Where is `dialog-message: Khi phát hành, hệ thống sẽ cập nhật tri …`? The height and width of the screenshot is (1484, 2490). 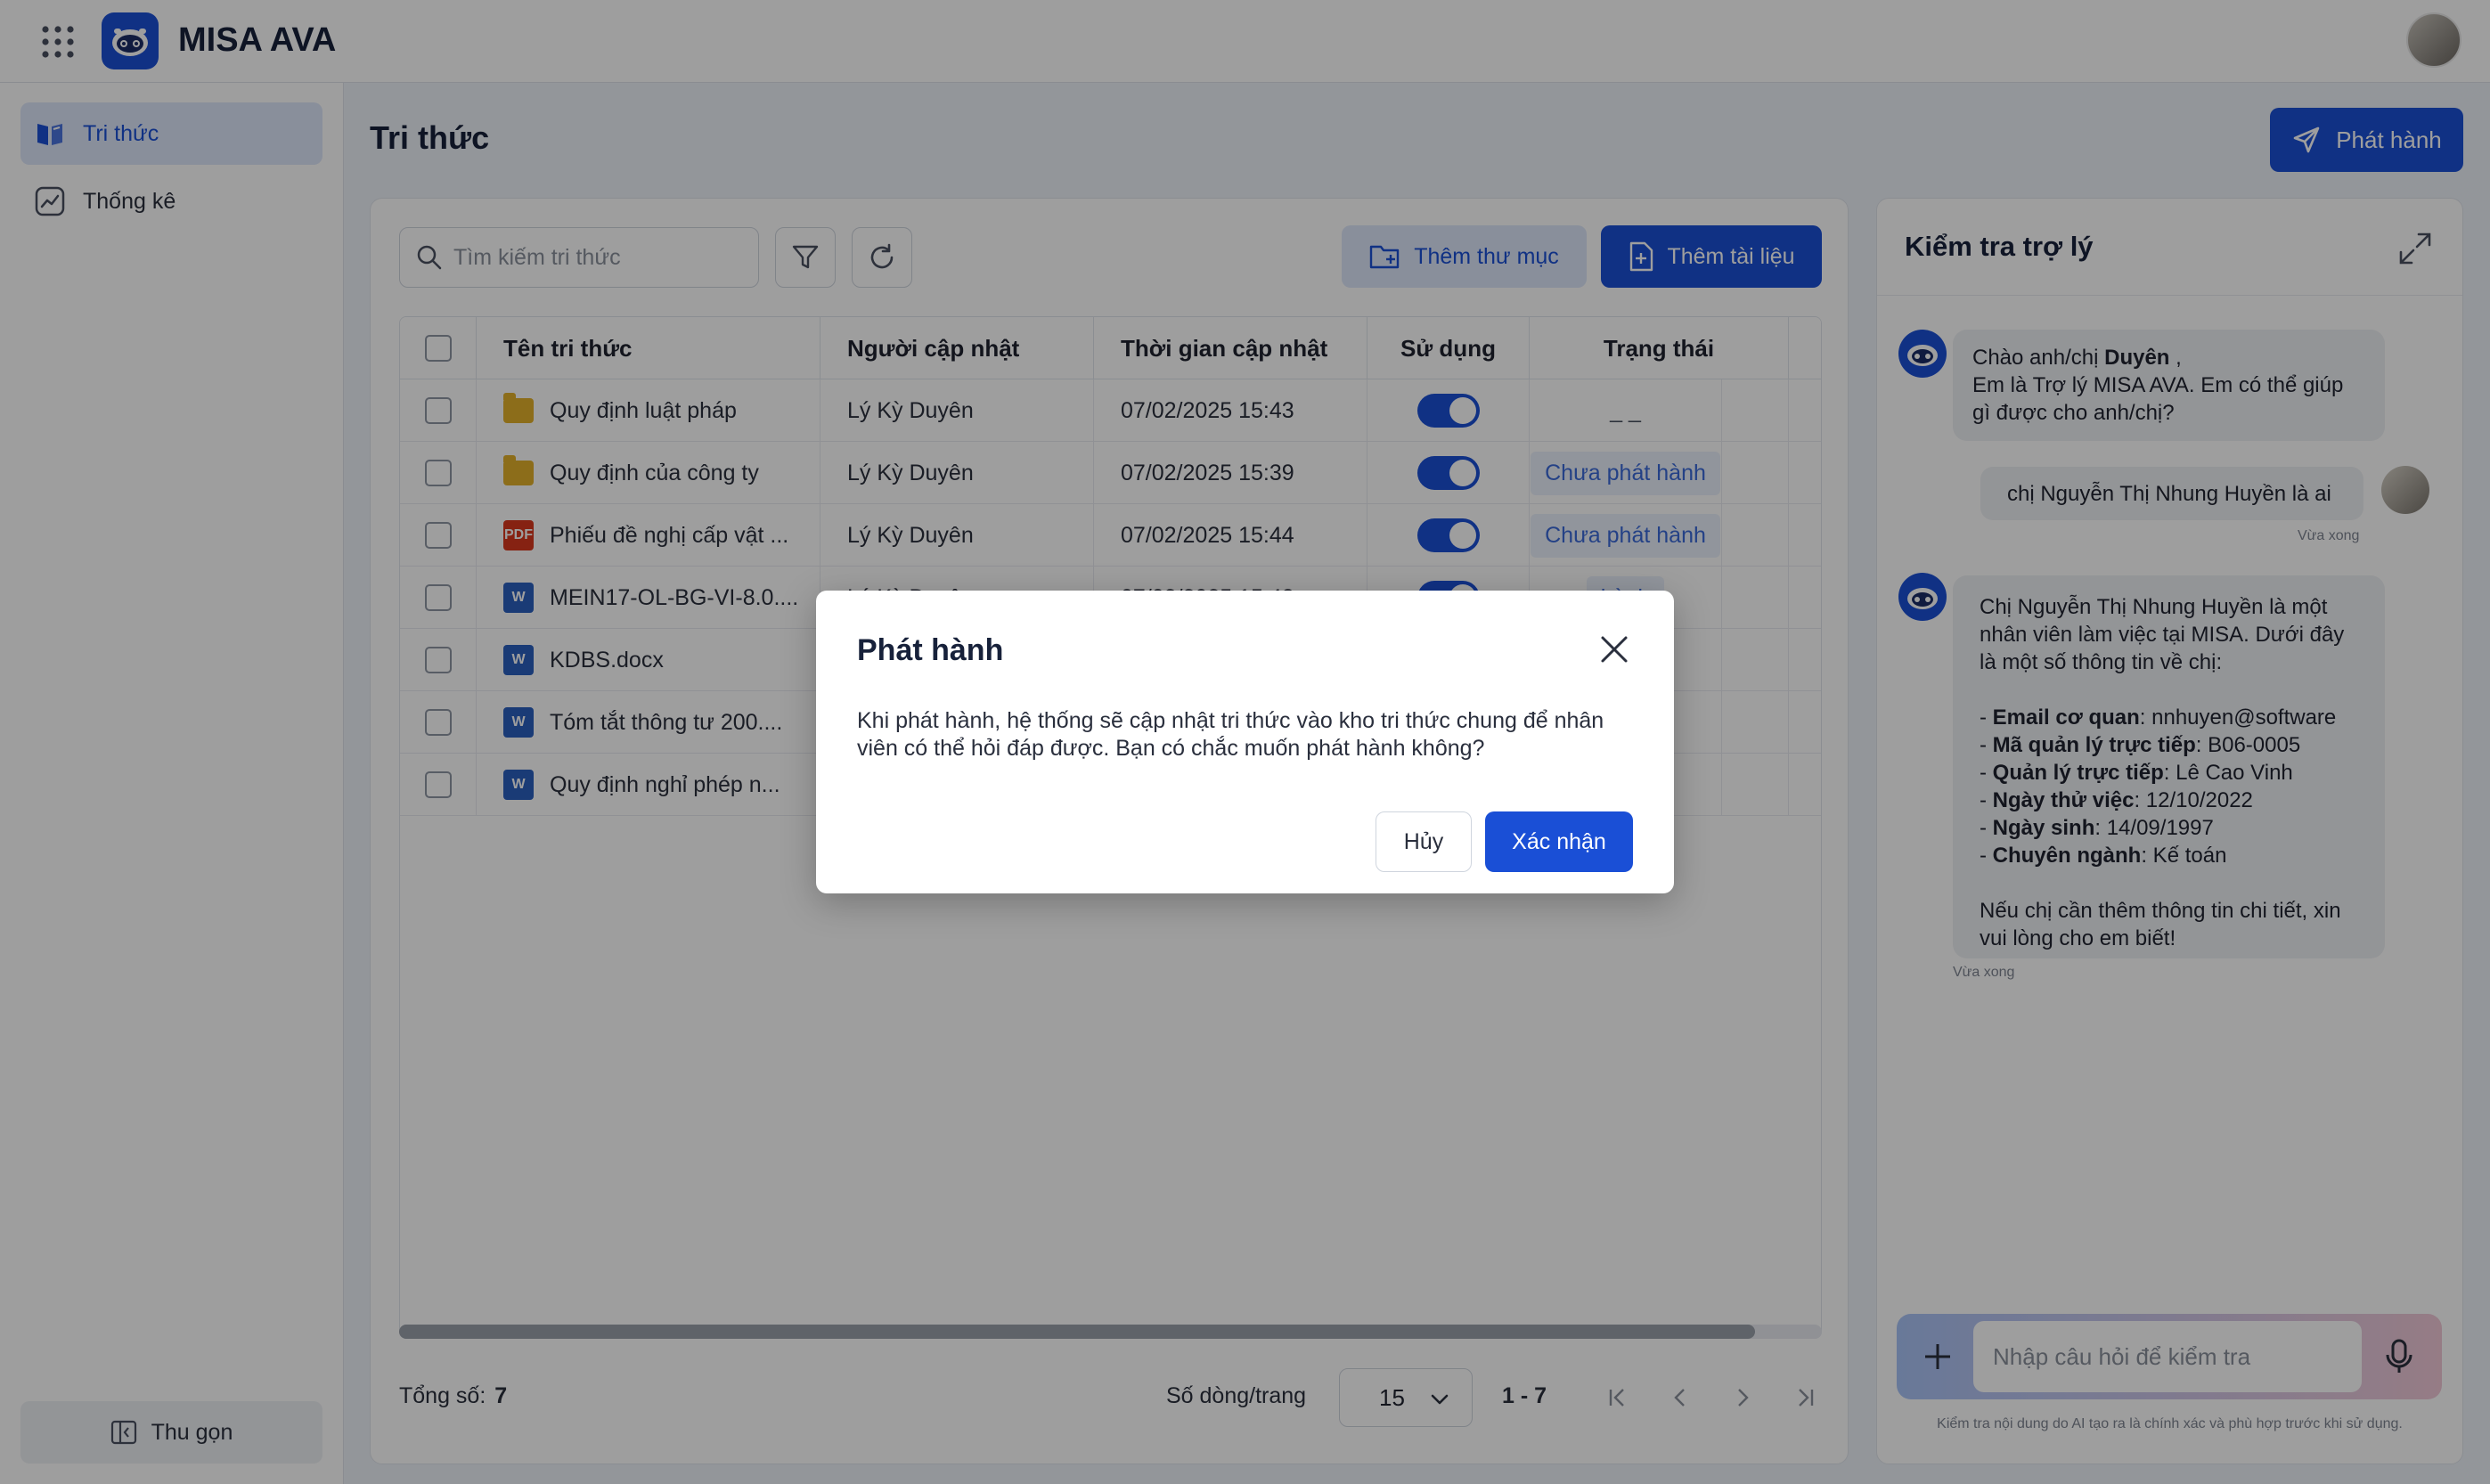
dialog-message: Khi phát hành, hệ thống sẽ cập nhật tri … is located at coordinates (1230, 735).